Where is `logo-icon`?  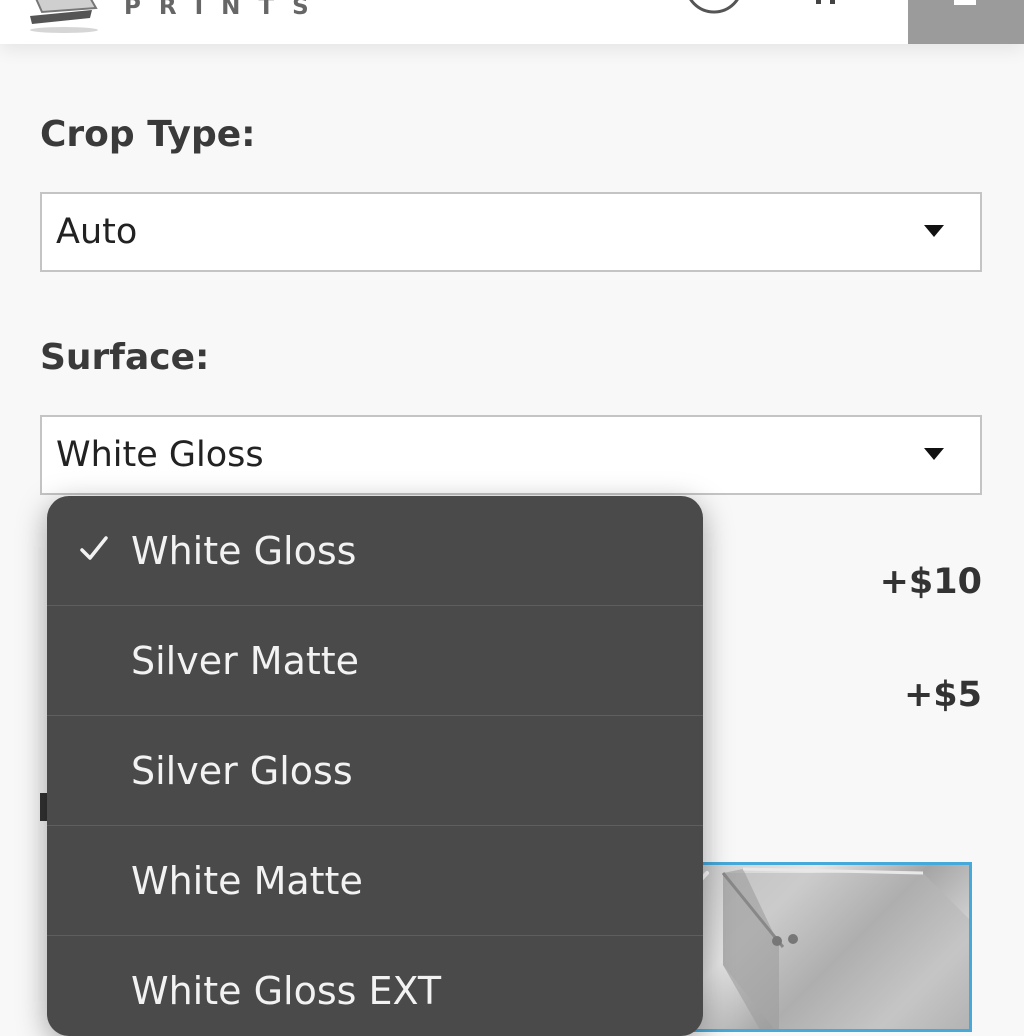 logo-icon is located at coordinates (66, 18).